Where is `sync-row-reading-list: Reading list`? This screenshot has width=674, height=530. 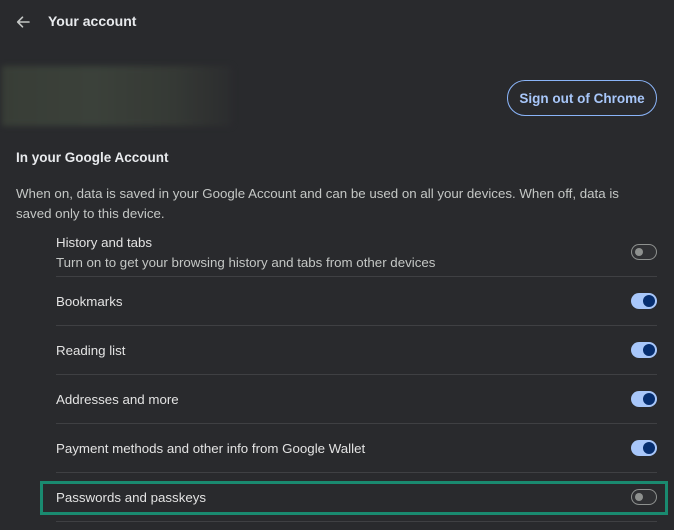 sync-row-reading-list: Reading list is located at coordinates (356, 350).